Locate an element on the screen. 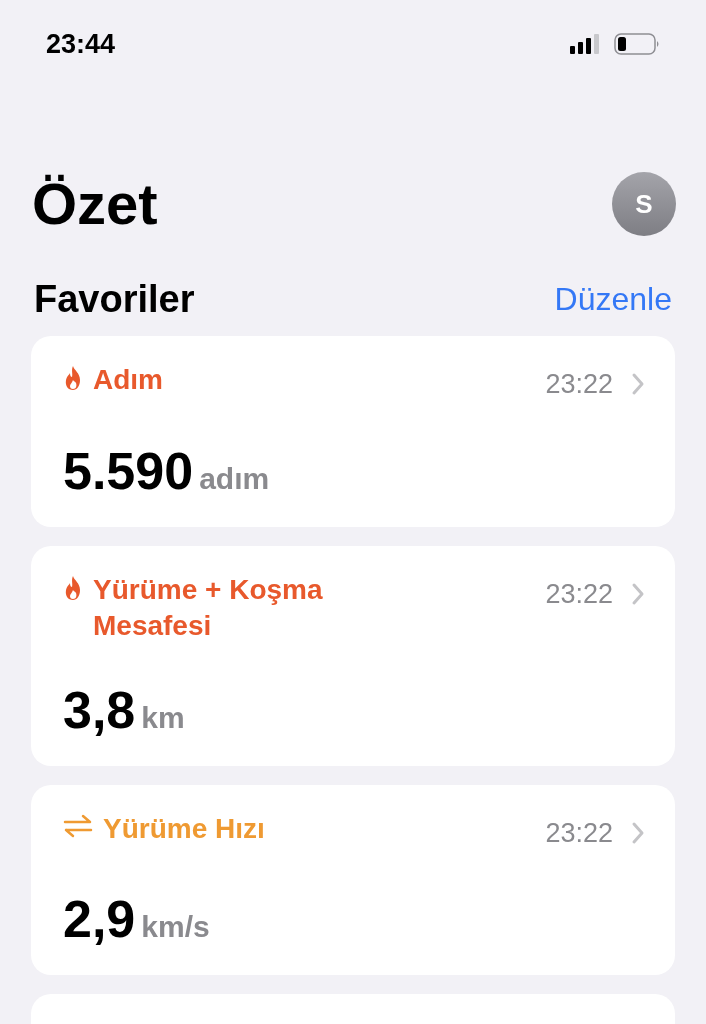  card-unit: adım is located at coordinates (234, 478).